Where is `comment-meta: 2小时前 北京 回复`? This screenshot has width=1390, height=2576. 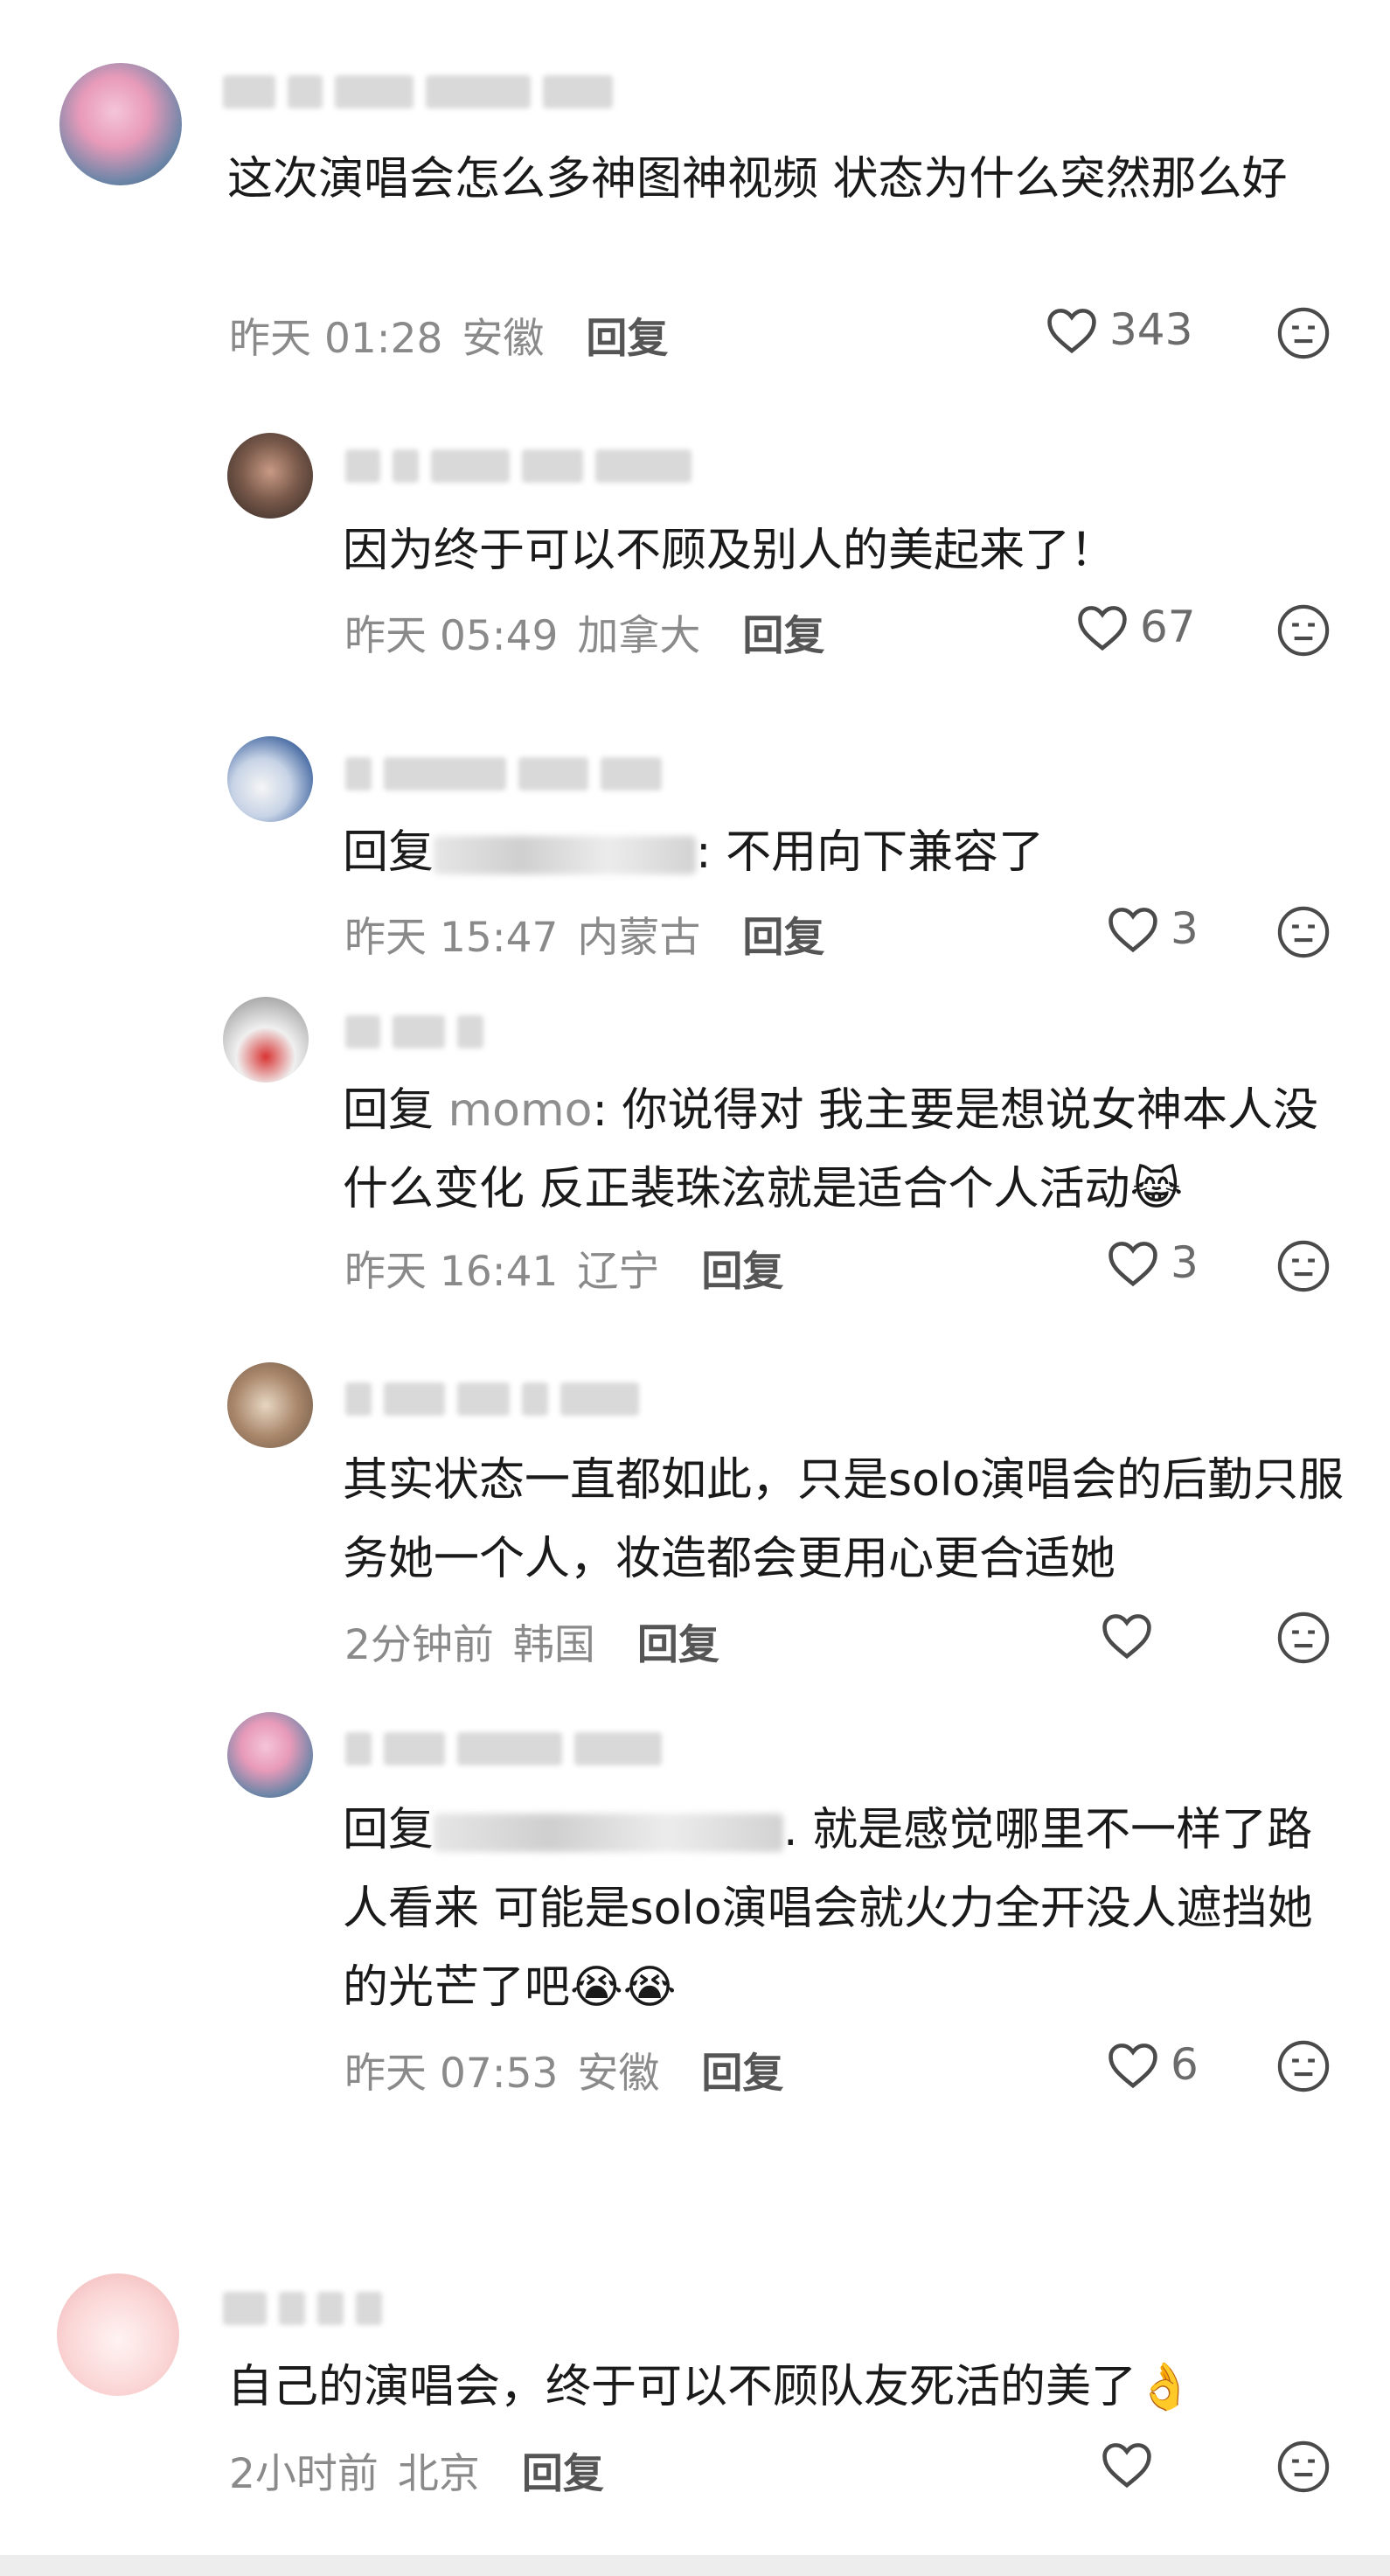
comment-meta: 2小时前 北京 回复 is located at coordinates (416, 2470).